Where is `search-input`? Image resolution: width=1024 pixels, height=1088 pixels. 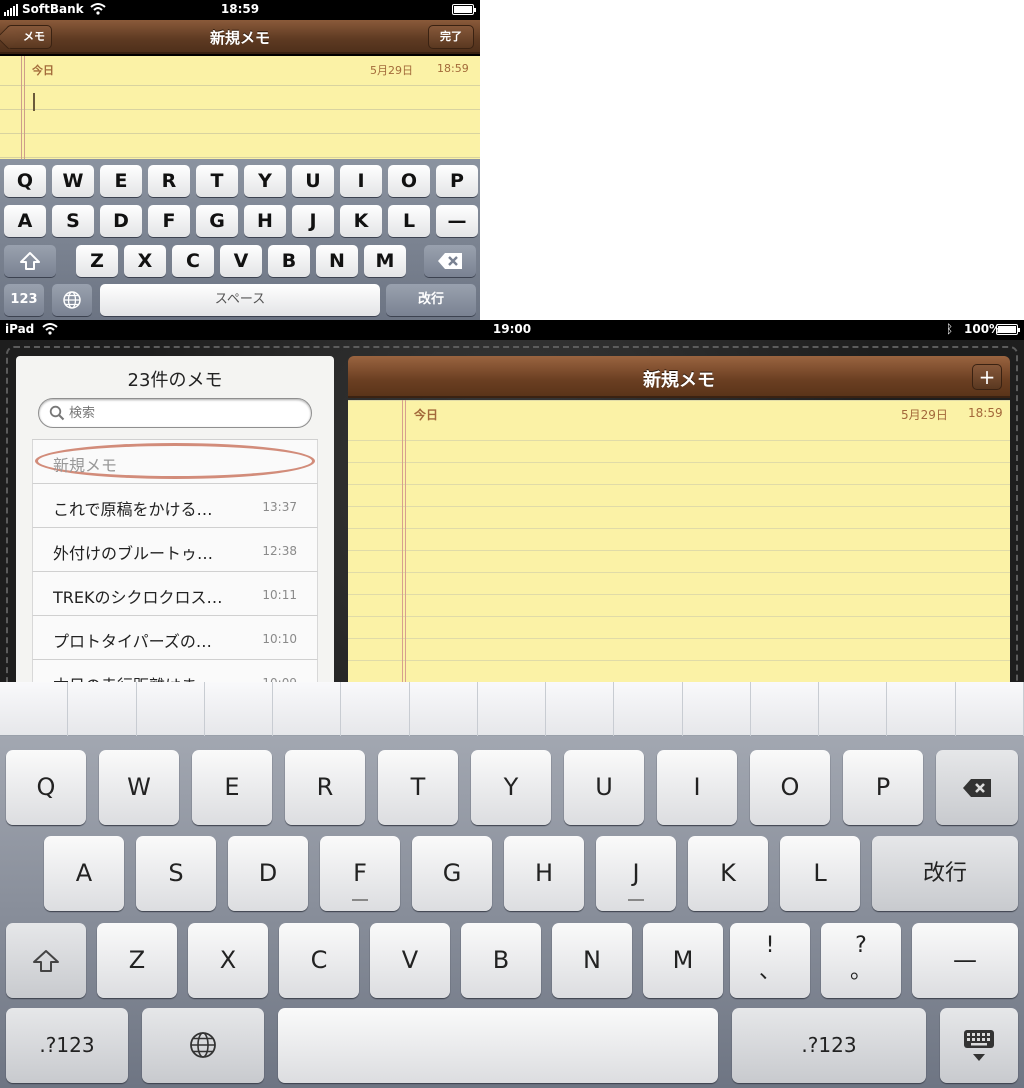 search-input is located at coordinates (184, 413).